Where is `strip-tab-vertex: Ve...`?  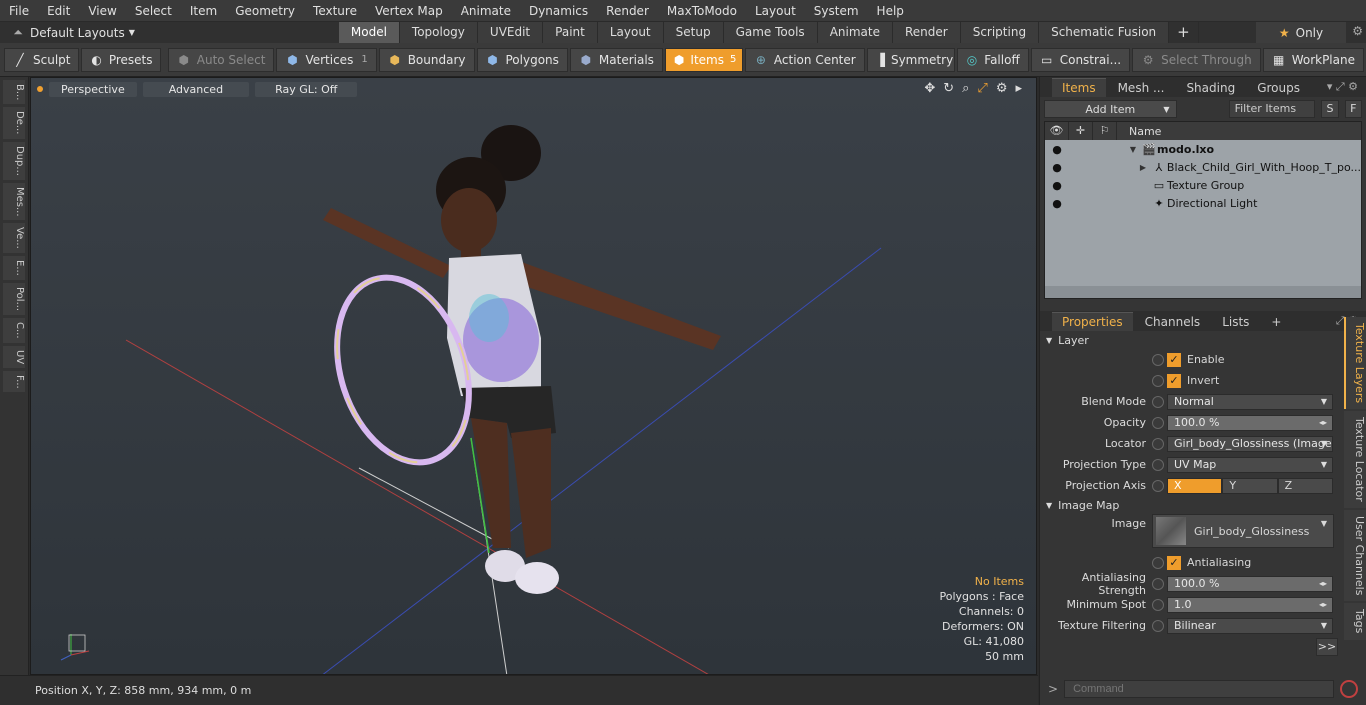
strip-tab-vertex: Ve... is located at coordinates (14, 238).